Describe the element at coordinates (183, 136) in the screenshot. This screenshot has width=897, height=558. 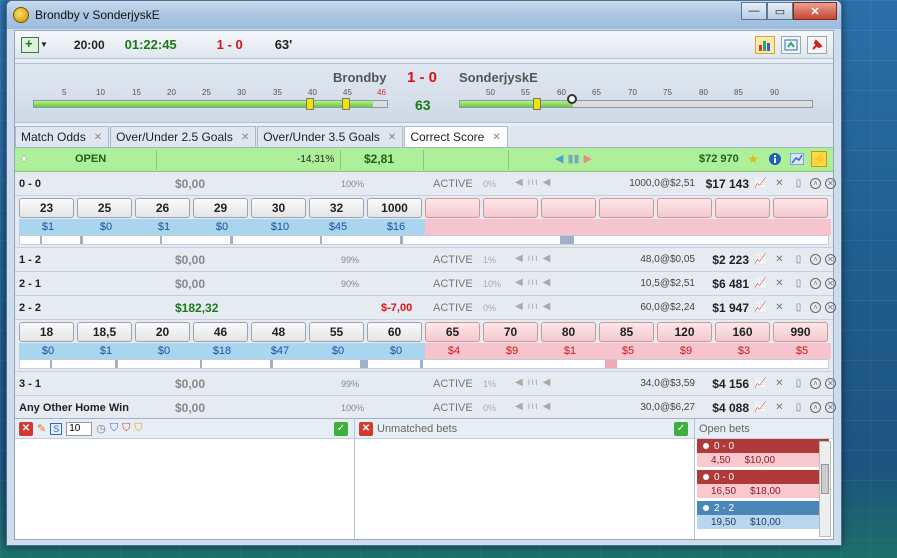
I see `tab-over-under-2-5: Over/Under 2.5 Goals ✕` at that location.